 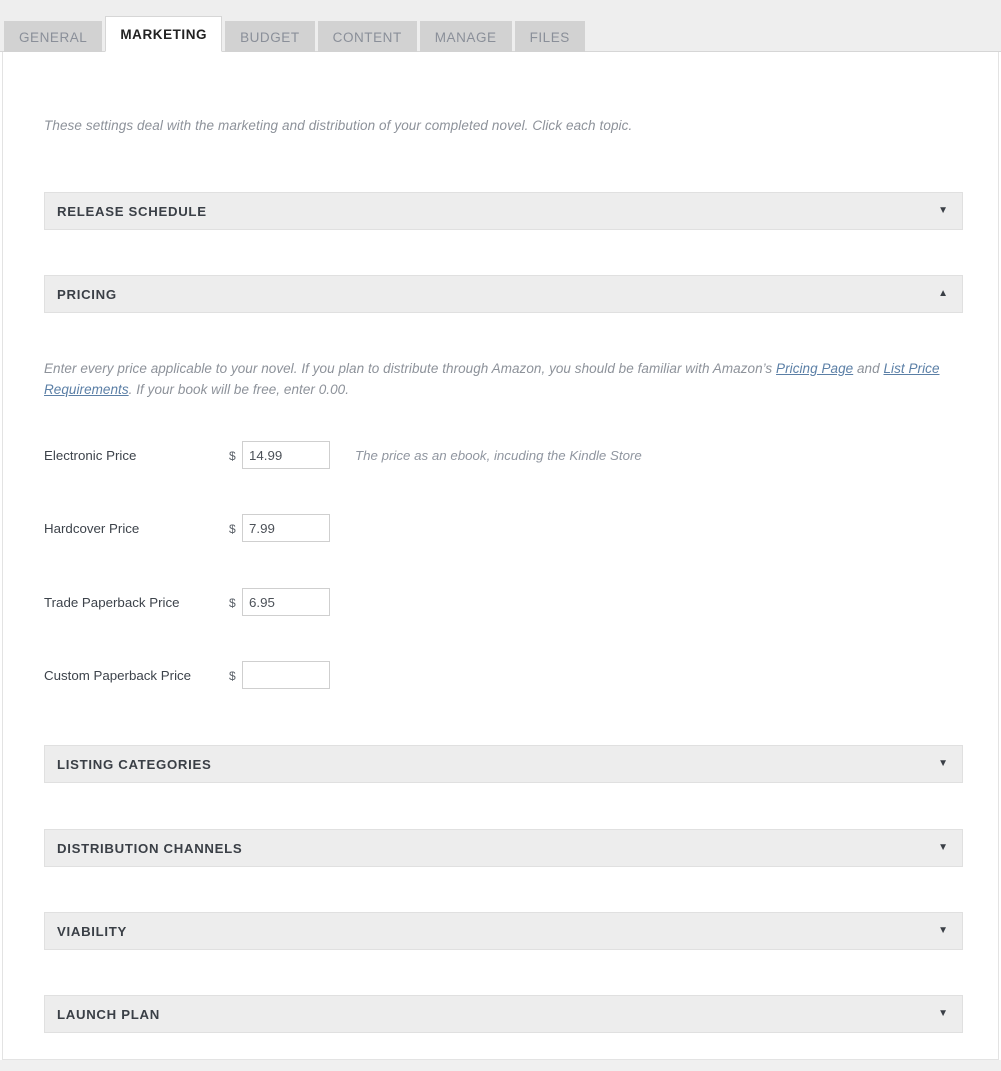 I want to click on tab-label: BUDGET, so click(x=270, y=37).